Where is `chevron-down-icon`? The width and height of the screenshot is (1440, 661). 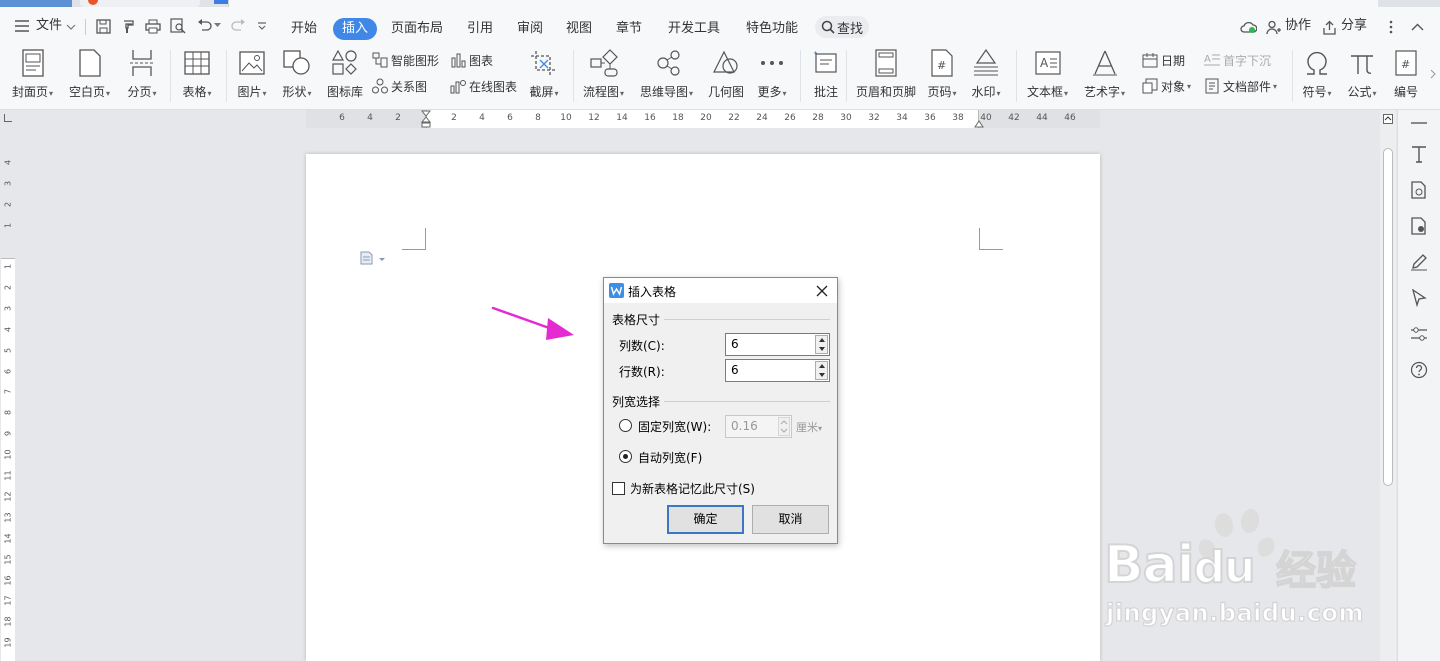 chevron-down-icon is located at coordinates (71, 27).